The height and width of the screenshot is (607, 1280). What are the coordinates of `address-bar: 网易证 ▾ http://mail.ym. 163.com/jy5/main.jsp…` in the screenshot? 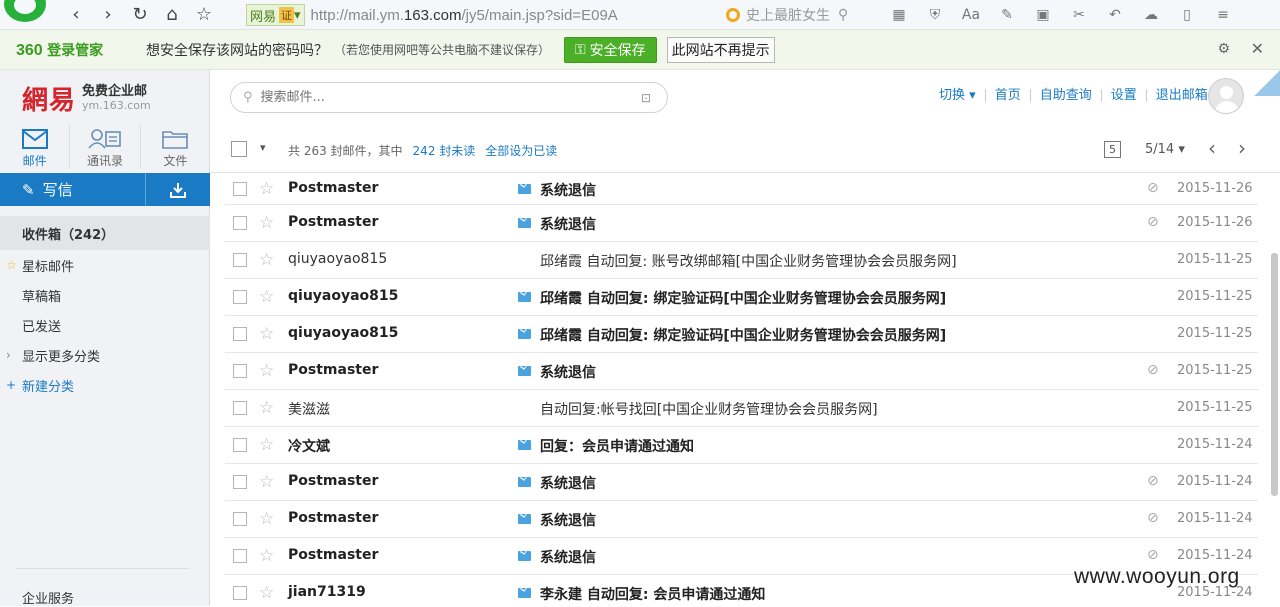 It's located at (466, 15).